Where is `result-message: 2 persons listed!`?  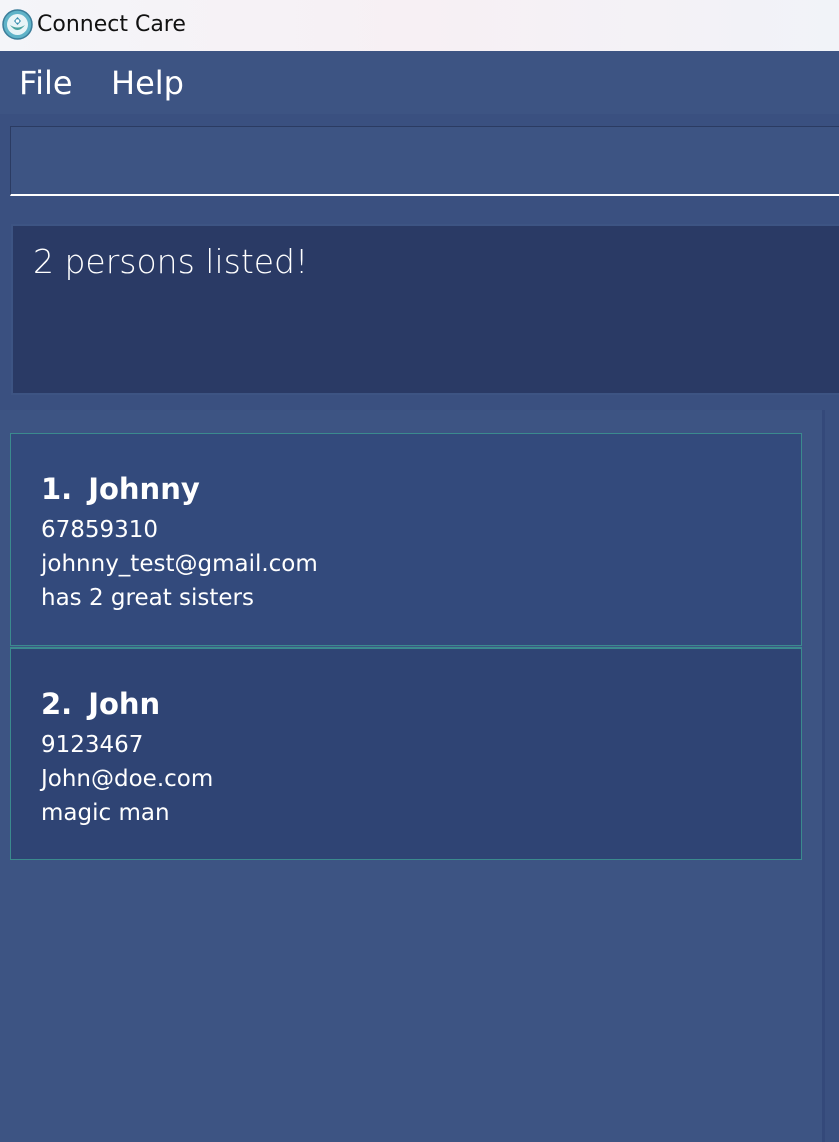 result-message: 2 persons listed! is located at coordinates (171, 261).